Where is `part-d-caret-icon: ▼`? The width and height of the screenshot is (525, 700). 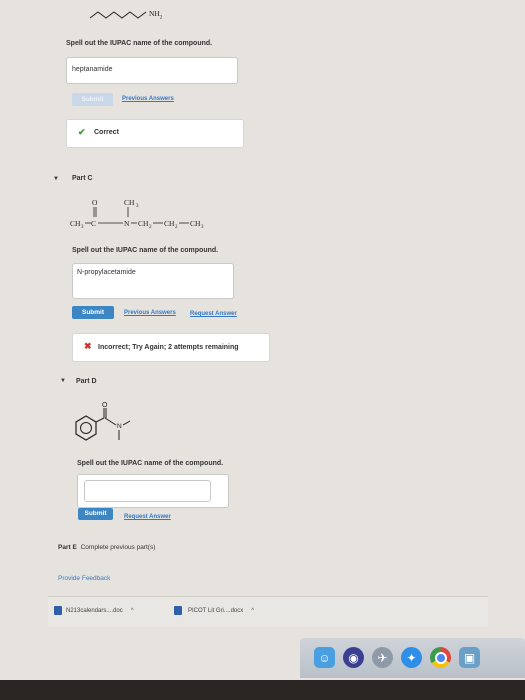 part-d-caret-icon: ▼ is located at coordinates (63, 381).